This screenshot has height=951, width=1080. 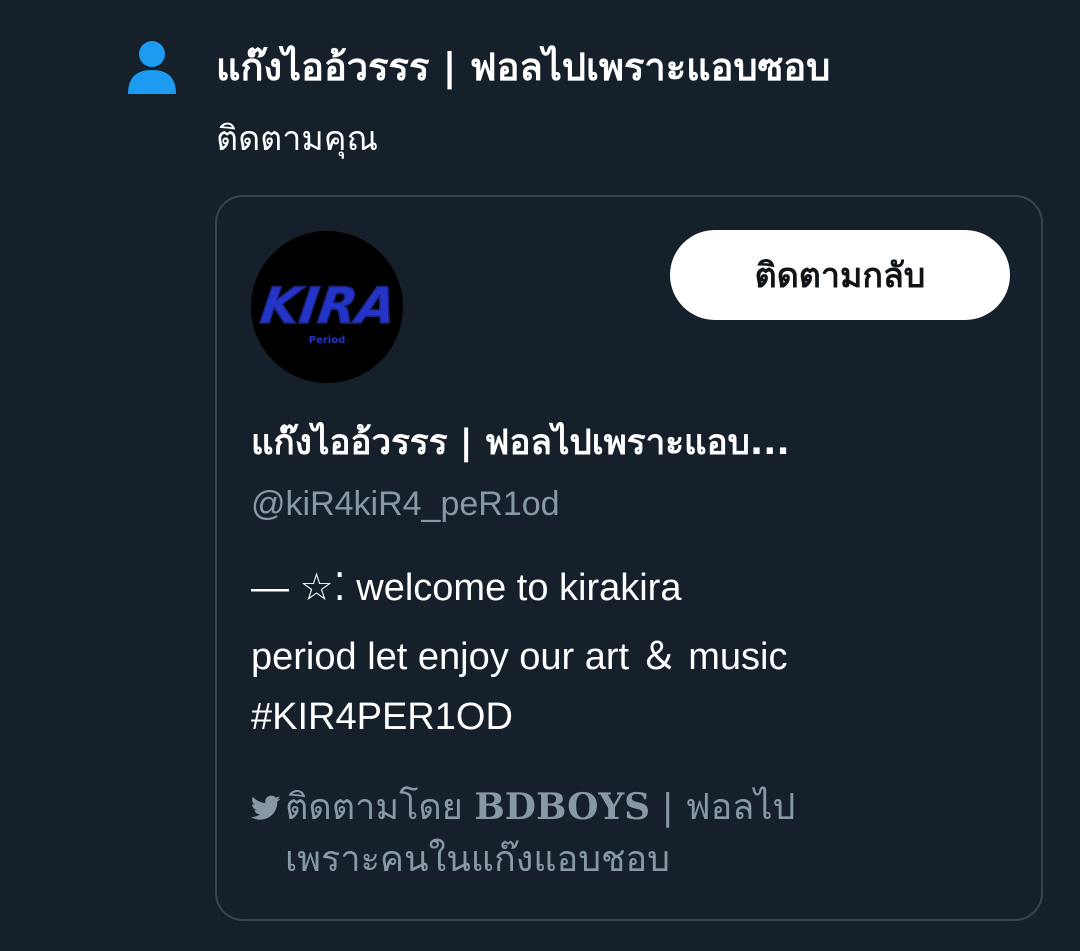 What do you see at coordinates (840, 275) in the screenshot?
I see `follow-back-button: ติดตามกลับ` at bounding box center [840, 275].